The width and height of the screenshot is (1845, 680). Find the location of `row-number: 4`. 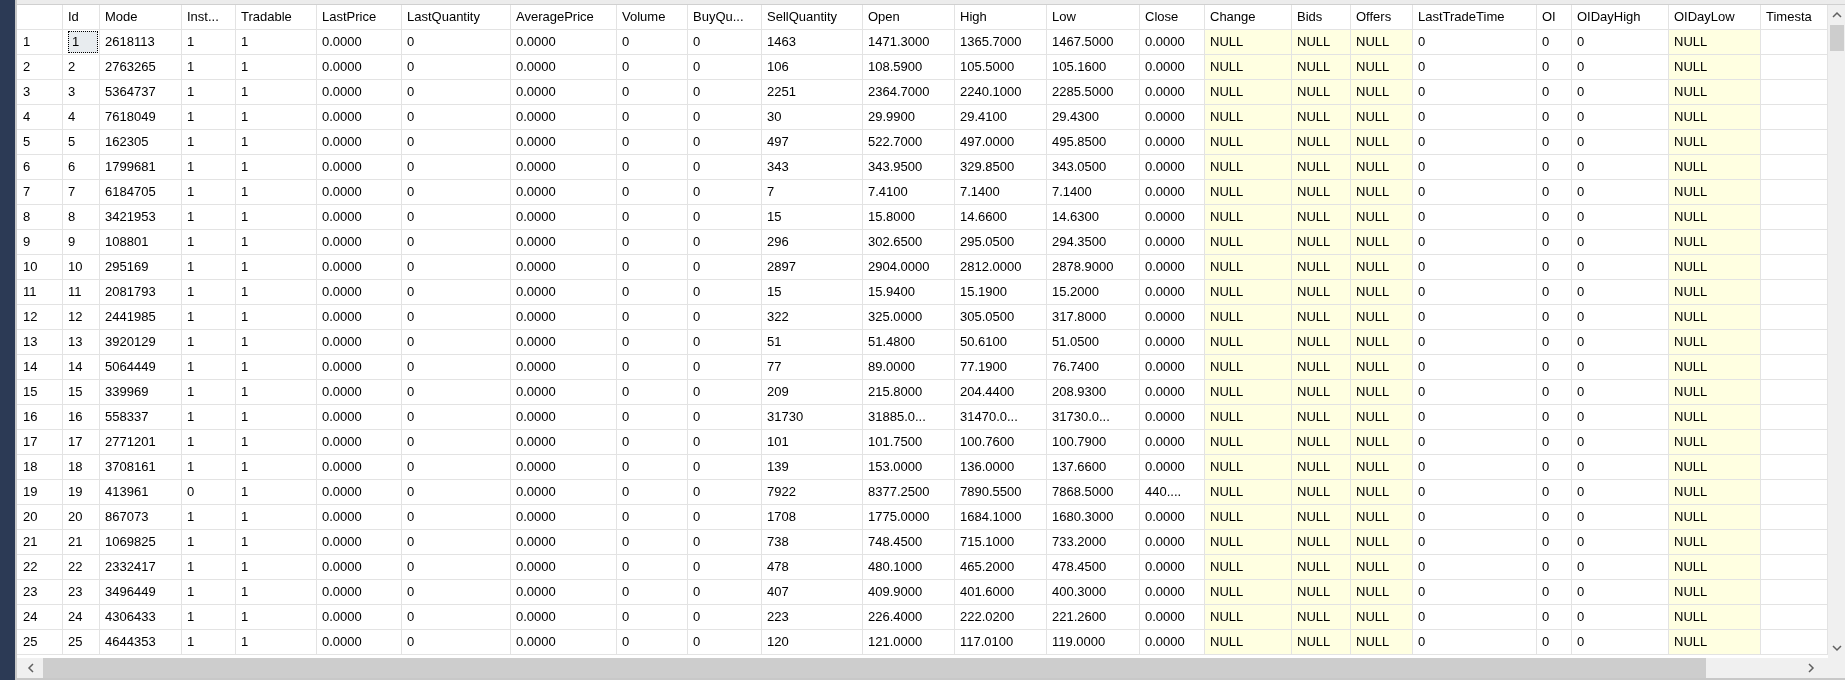

row-number: 4 is located at coordinates (40, 117).